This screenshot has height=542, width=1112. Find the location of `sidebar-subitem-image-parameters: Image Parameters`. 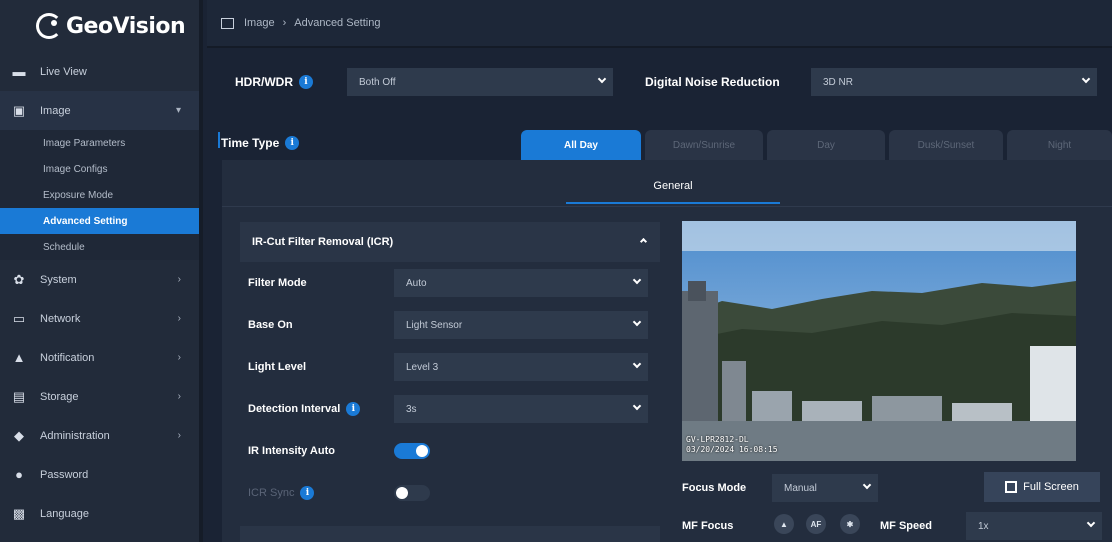

sidebar-subitem-image-parameters: Image Parameters is located at coordinates (99, 143).